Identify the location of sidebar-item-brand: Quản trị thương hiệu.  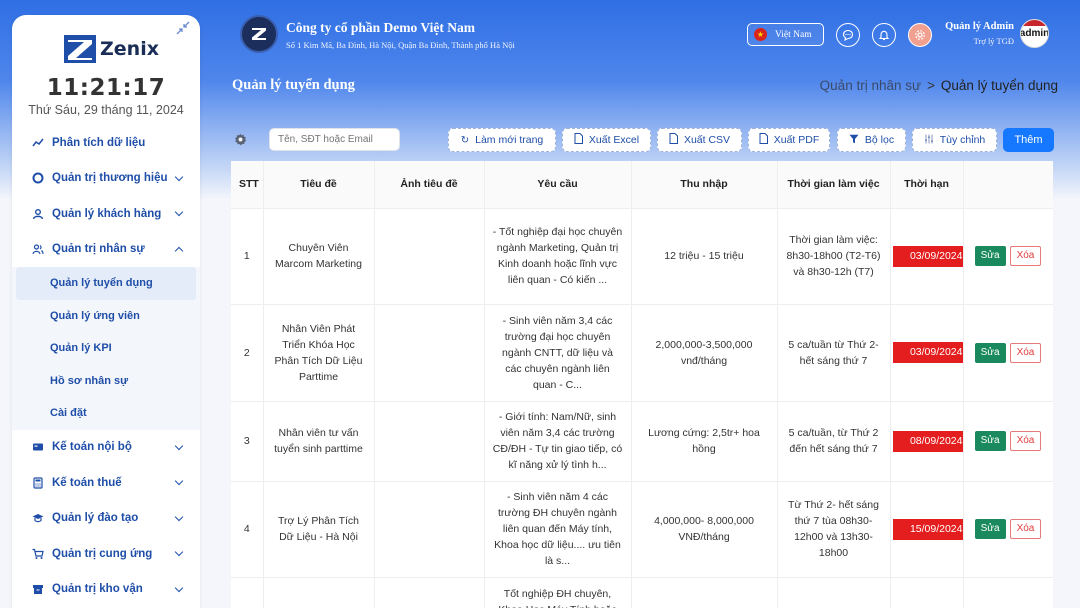
(106, 179).